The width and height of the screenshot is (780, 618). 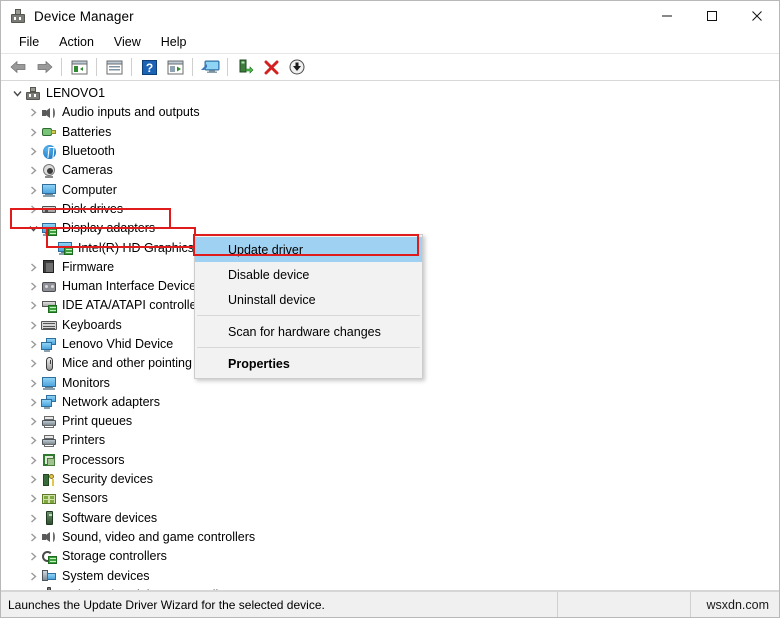 I want to click on forward-icon, so click(x=44, y=67).